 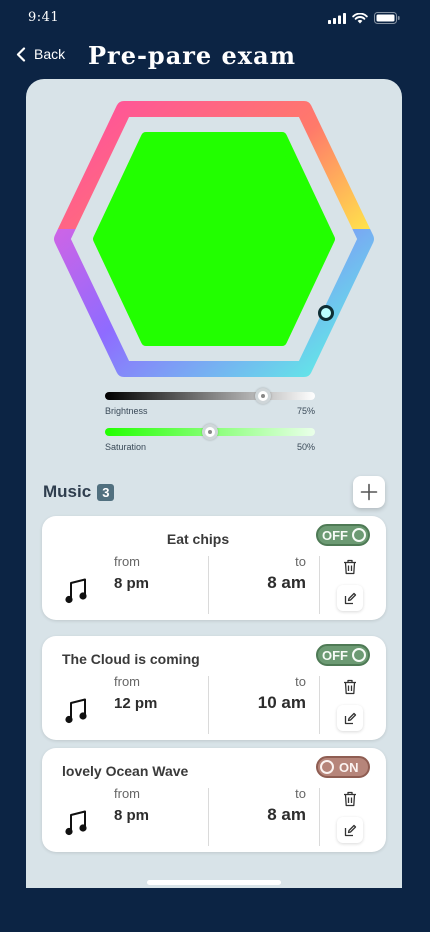 I want to click on home-indicator, so click(x=214, y=882).